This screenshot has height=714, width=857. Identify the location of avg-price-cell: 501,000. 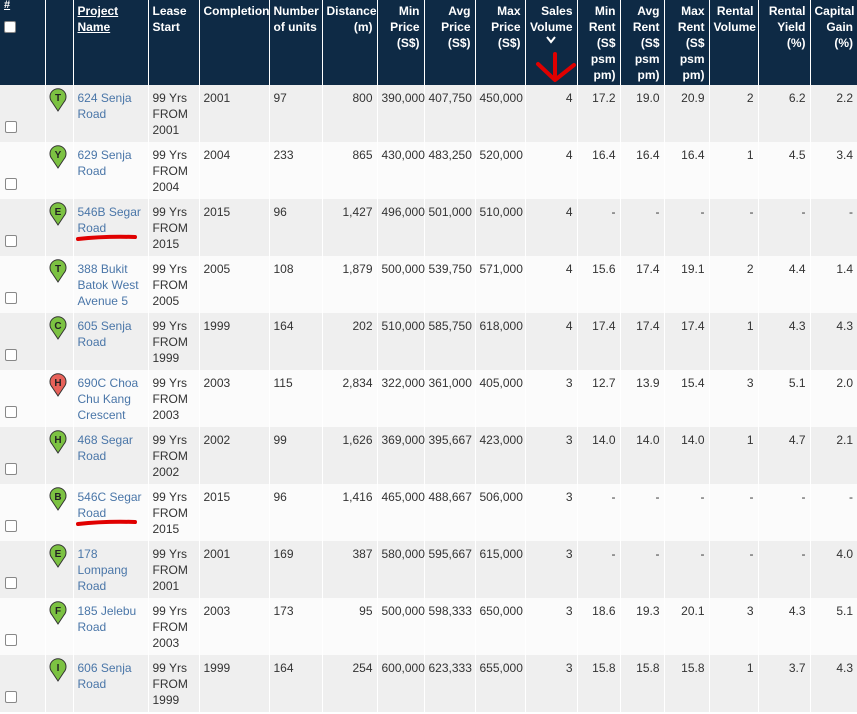
(450, 227).